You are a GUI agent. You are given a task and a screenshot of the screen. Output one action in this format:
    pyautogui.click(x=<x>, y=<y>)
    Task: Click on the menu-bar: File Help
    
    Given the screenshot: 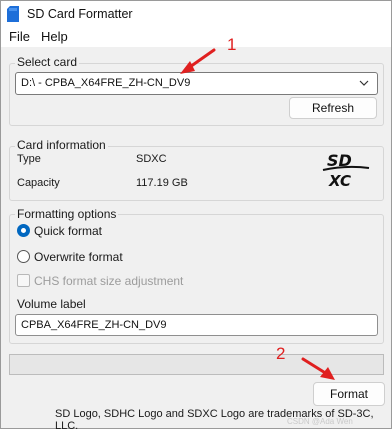 What is the action you would take?
    pyautogui.click(x=196, y=37)
    